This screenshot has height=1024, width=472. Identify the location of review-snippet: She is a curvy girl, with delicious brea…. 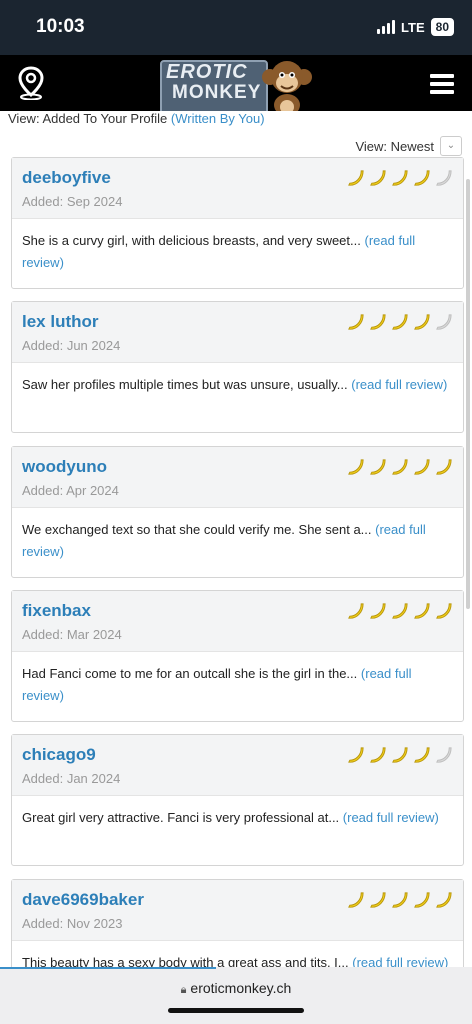
(191, 240).